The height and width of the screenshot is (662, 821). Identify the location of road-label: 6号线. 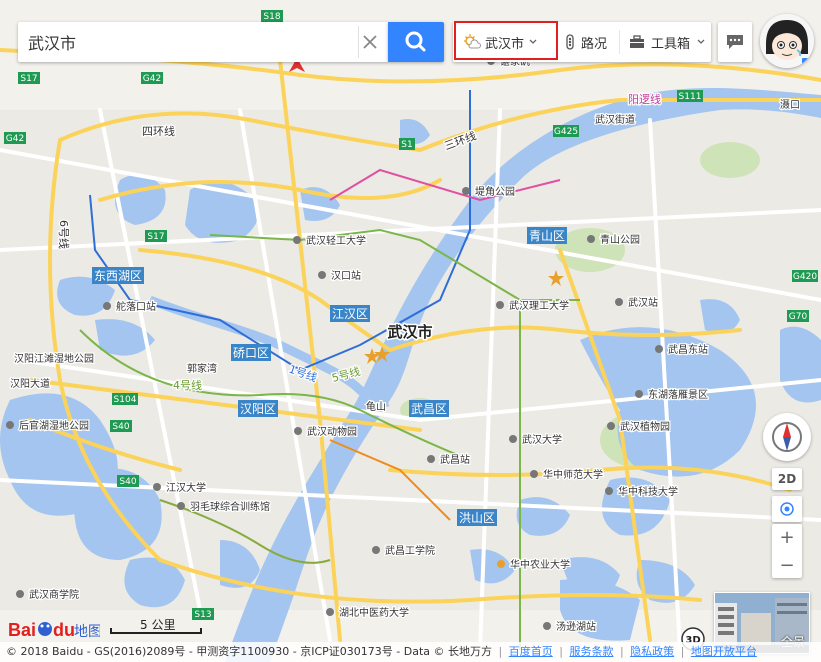
(64, 234).